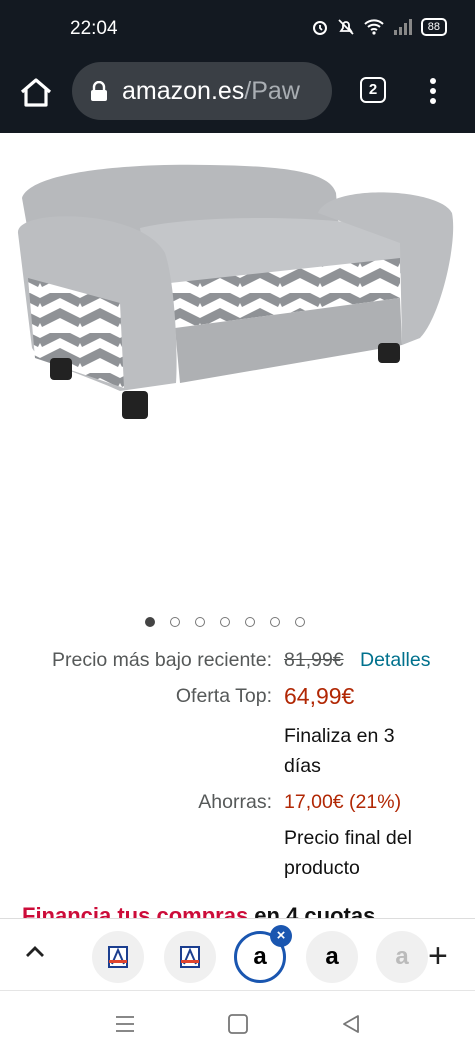  What do you see at coordinates (99, 91) in the screenshot?
I see `lock-icon` at bounding box center [99, 91].